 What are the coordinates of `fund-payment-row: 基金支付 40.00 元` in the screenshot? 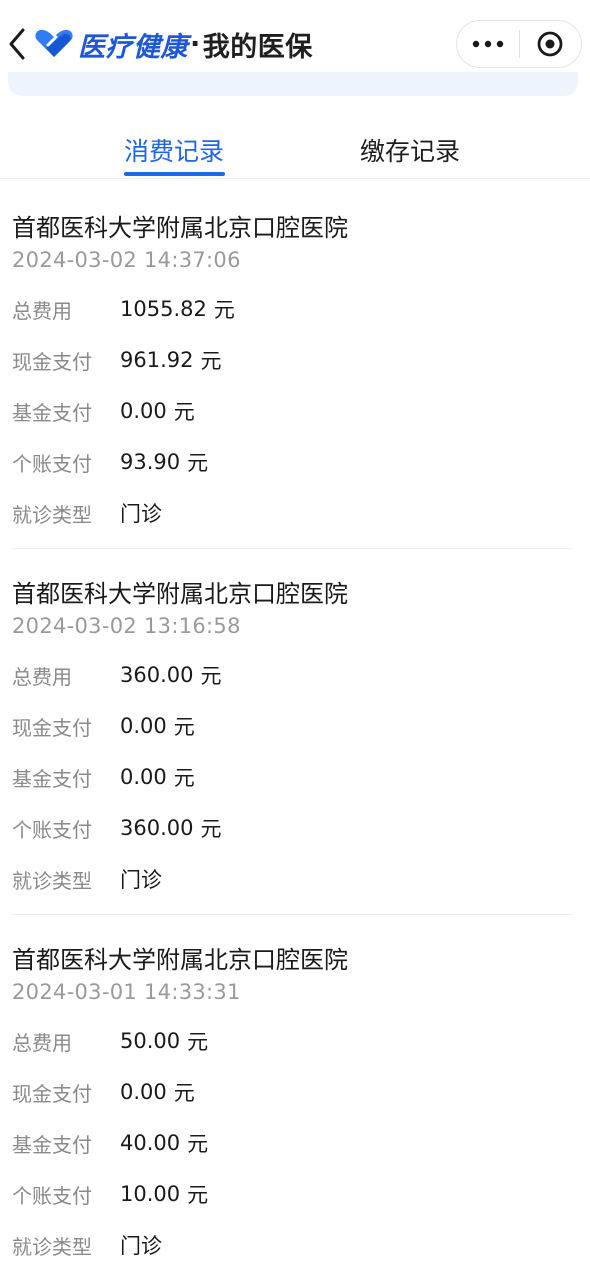 It's located at (110, 1143).